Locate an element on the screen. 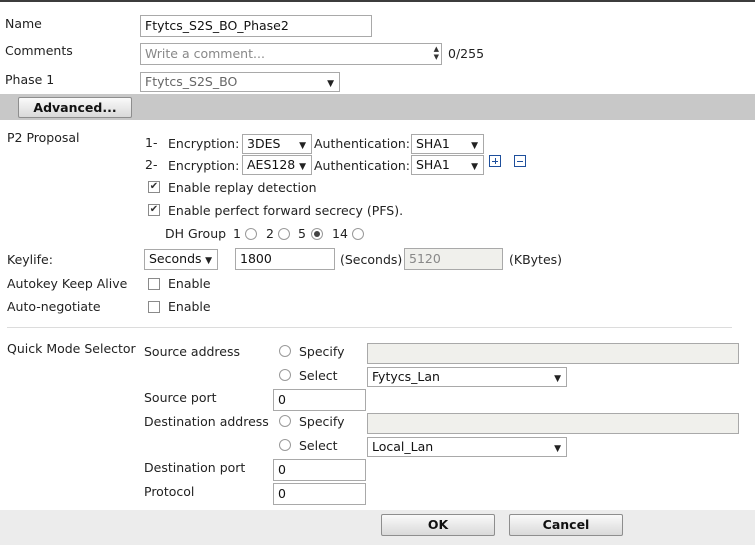 Image resolution: width=755 pixels, height=545 pixels. dh-group-2-radio is located at coordinates (284, 234).